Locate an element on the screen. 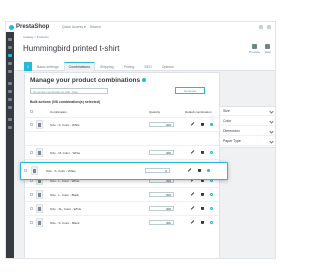 This screenshot has width=320, height=280. payment-icon is located at coordinates (10, 107).